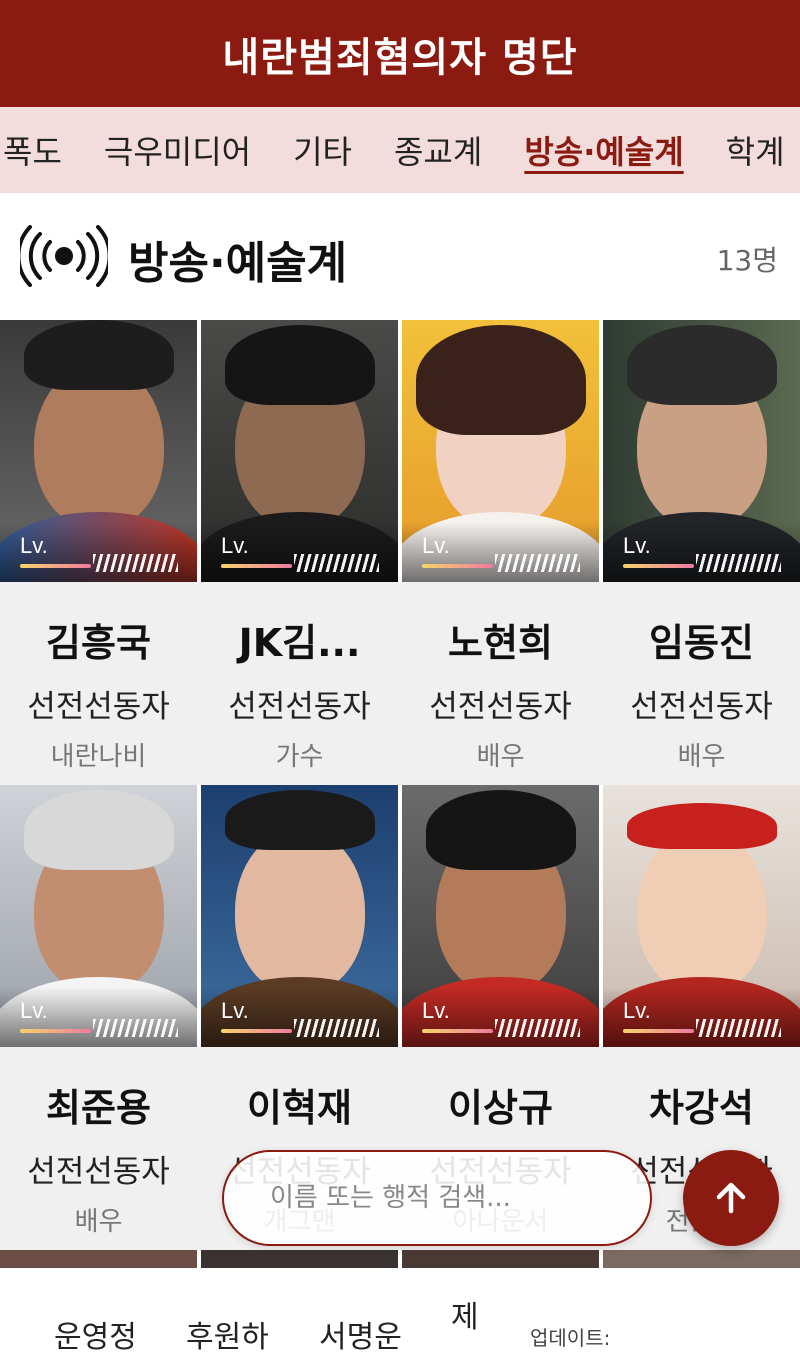 This screenshot has height=1353, width=800. What do you see at coordinates (701, 683) in the screenshot?
I see `person-info: 임동진 선전선동자 배우` at bounding box center [701, 683].